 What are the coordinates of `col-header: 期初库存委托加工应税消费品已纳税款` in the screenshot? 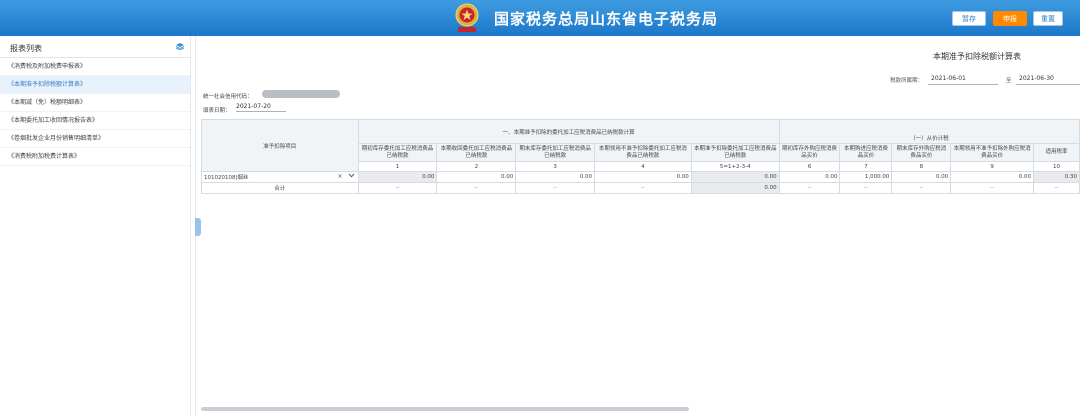 It's located at (397, 152).